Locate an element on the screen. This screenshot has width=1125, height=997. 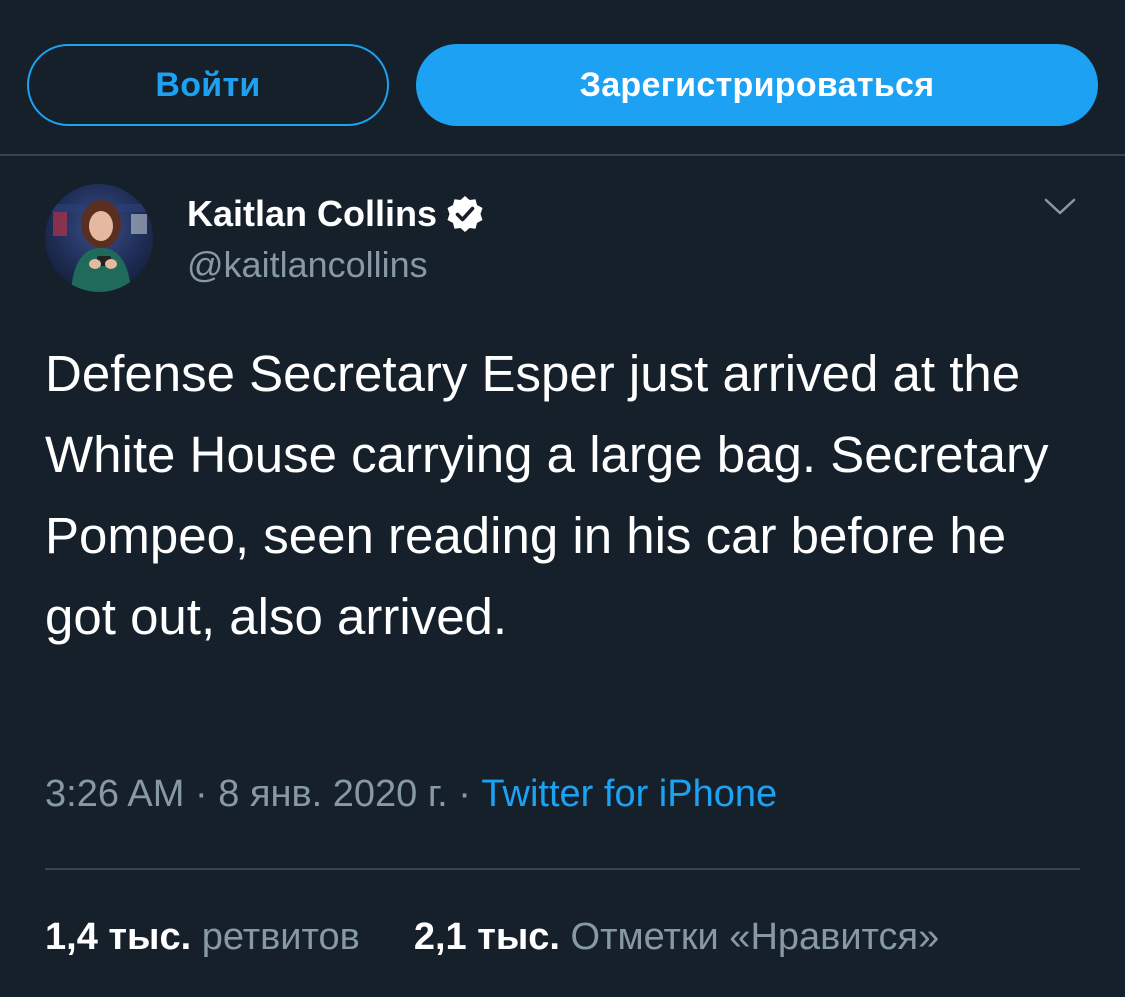
divider is located at coordinates (562, 869).